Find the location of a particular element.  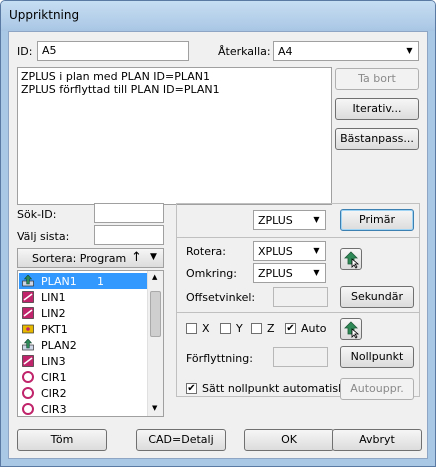

about-axis-value: ZPLUS is located at coordinates (275, 273).